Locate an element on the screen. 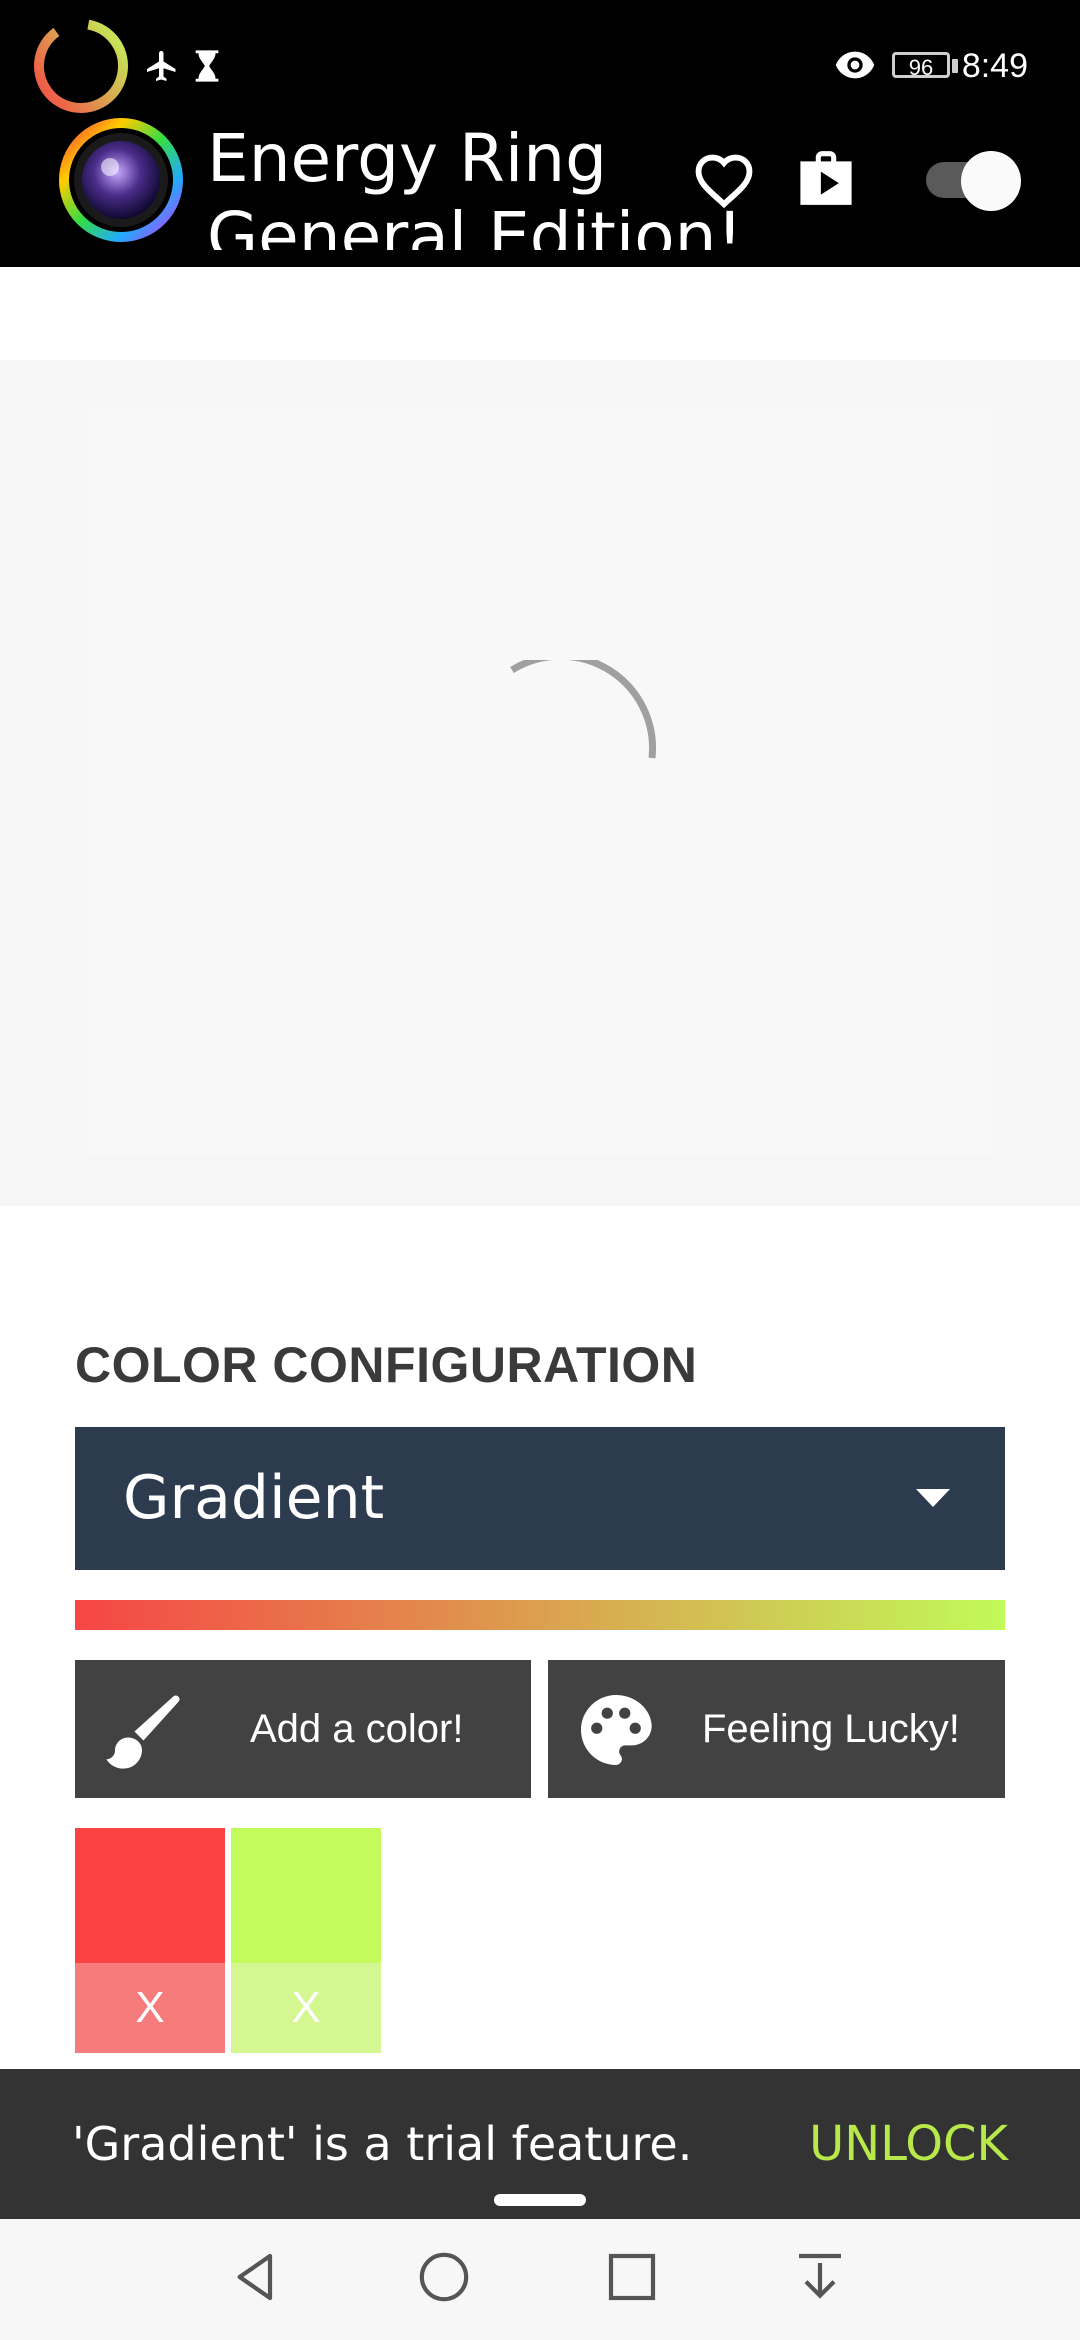 The width and height of the screenshot is (1080, 2340). home-icon is located at coordinates (444, 2277).